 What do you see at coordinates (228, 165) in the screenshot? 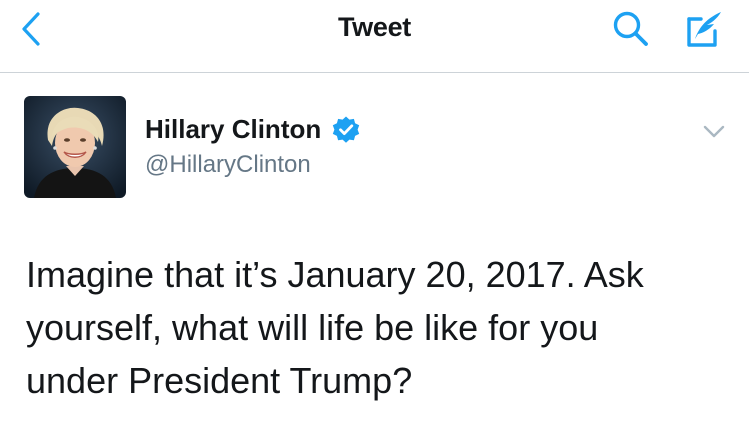
I see `author-handle: @HillaryClinton` at bounding box center [228, 165].